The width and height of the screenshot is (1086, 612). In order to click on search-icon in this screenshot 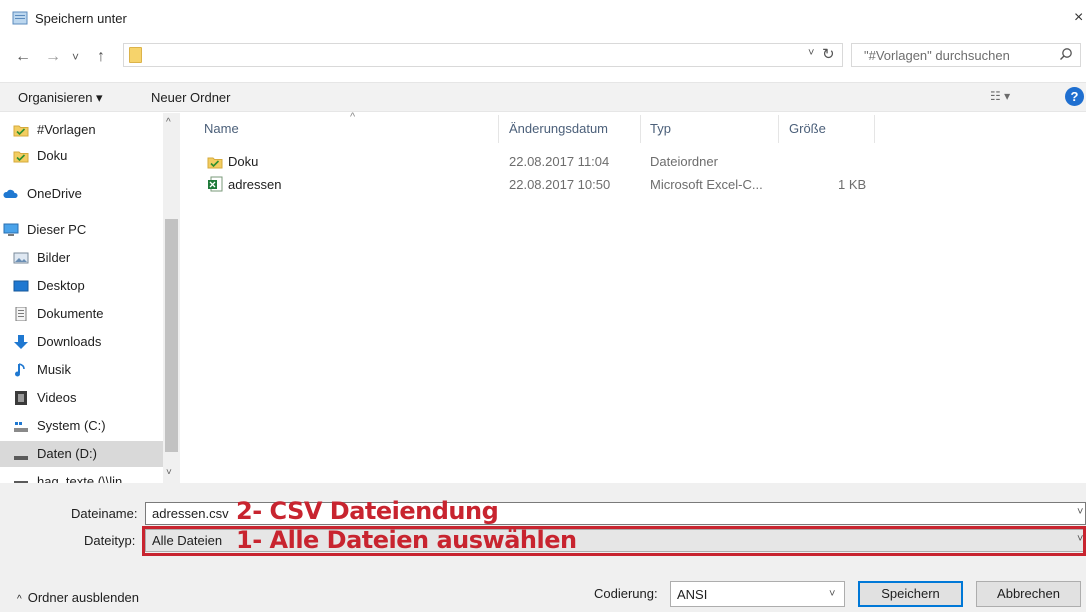, I will do `click(1066, 54)`.